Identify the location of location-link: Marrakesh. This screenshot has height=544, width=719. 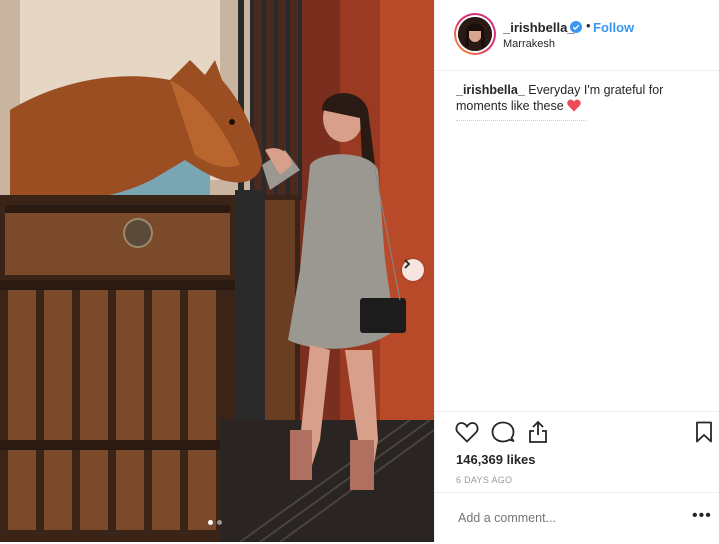
(529, 44).